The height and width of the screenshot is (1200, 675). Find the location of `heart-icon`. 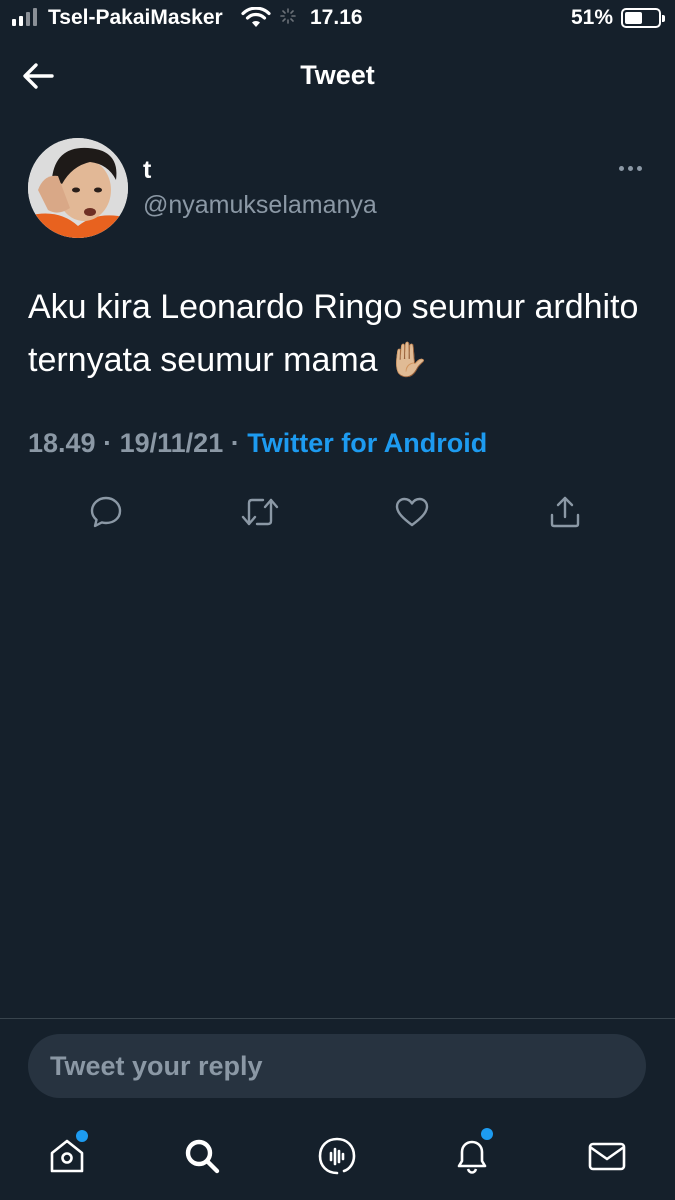

heart-icon is located at coordinates (412, 512).